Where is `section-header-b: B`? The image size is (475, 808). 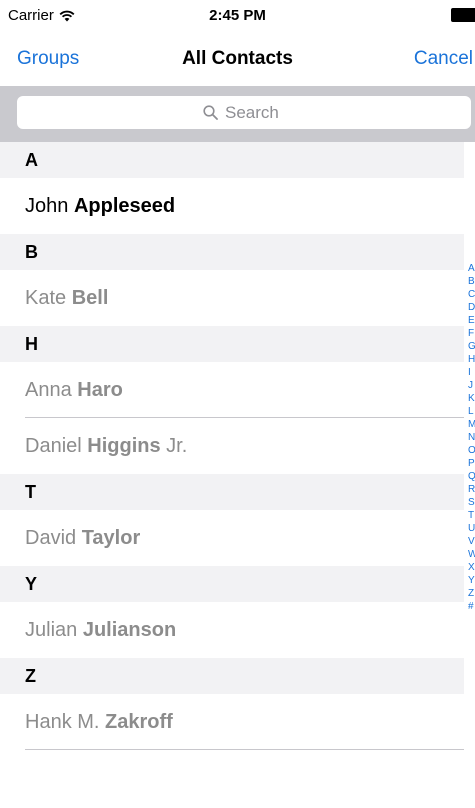 section-header-b: B is located at coordinates (232, 252).